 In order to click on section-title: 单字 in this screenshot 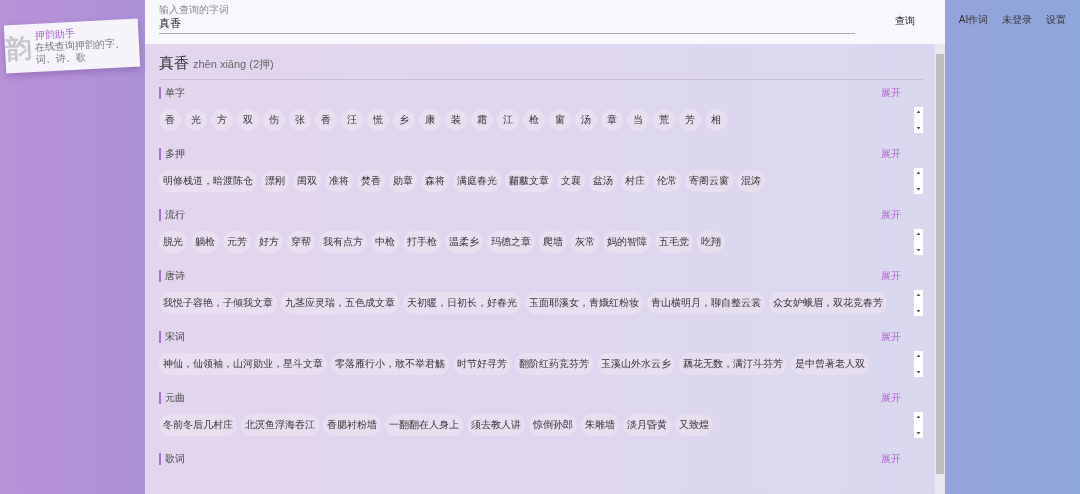, I will do `click(172, 92)`.